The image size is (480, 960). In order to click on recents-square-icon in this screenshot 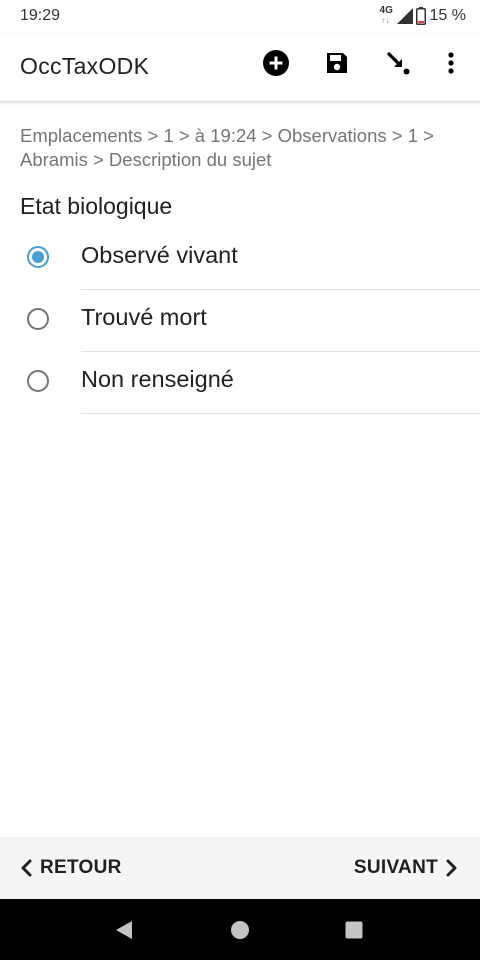, I will do `click(354, 930)`.